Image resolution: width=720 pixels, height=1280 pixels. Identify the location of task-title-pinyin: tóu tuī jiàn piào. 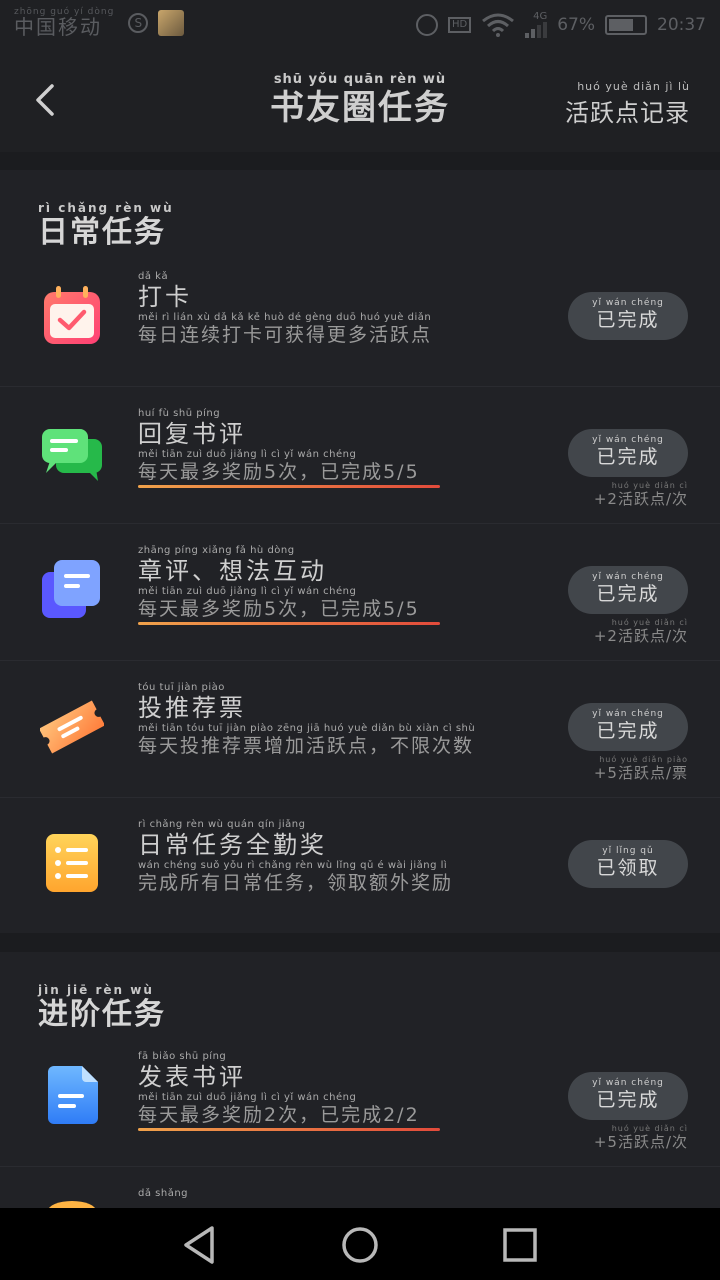
(181, 687).